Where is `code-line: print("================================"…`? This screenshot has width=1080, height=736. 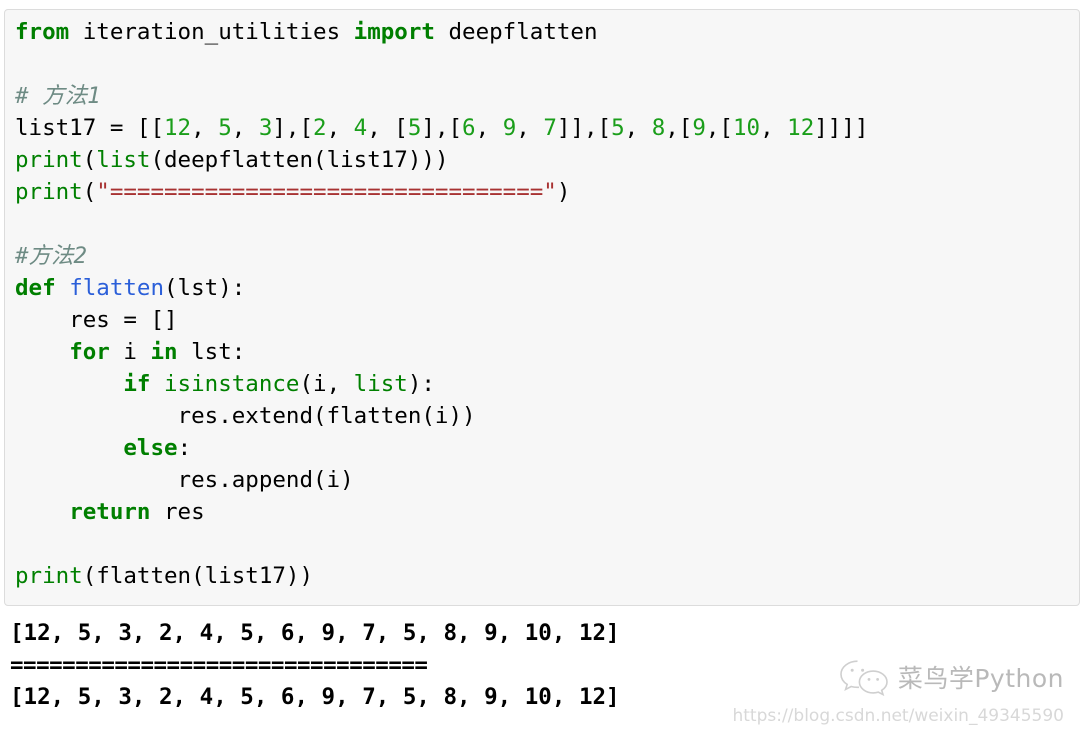
code-line: print("================================"… is located at coordinates (545, 192).